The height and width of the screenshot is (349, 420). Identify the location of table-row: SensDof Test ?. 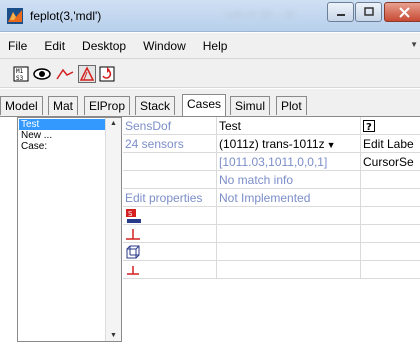
(271, 126).